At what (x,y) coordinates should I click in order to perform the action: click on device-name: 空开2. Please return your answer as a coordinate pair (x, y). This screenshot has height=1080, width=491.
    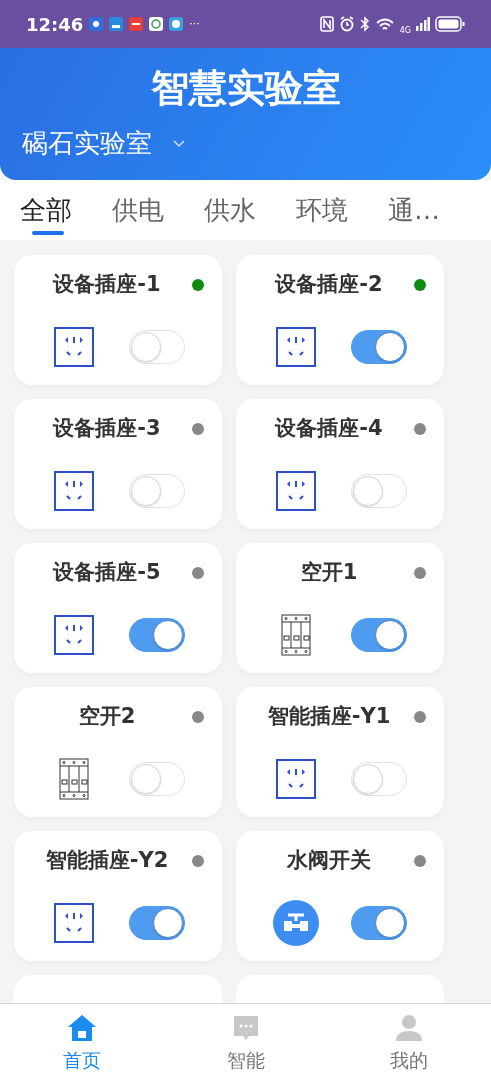
    Looking at the image, I should click on (107, 717).